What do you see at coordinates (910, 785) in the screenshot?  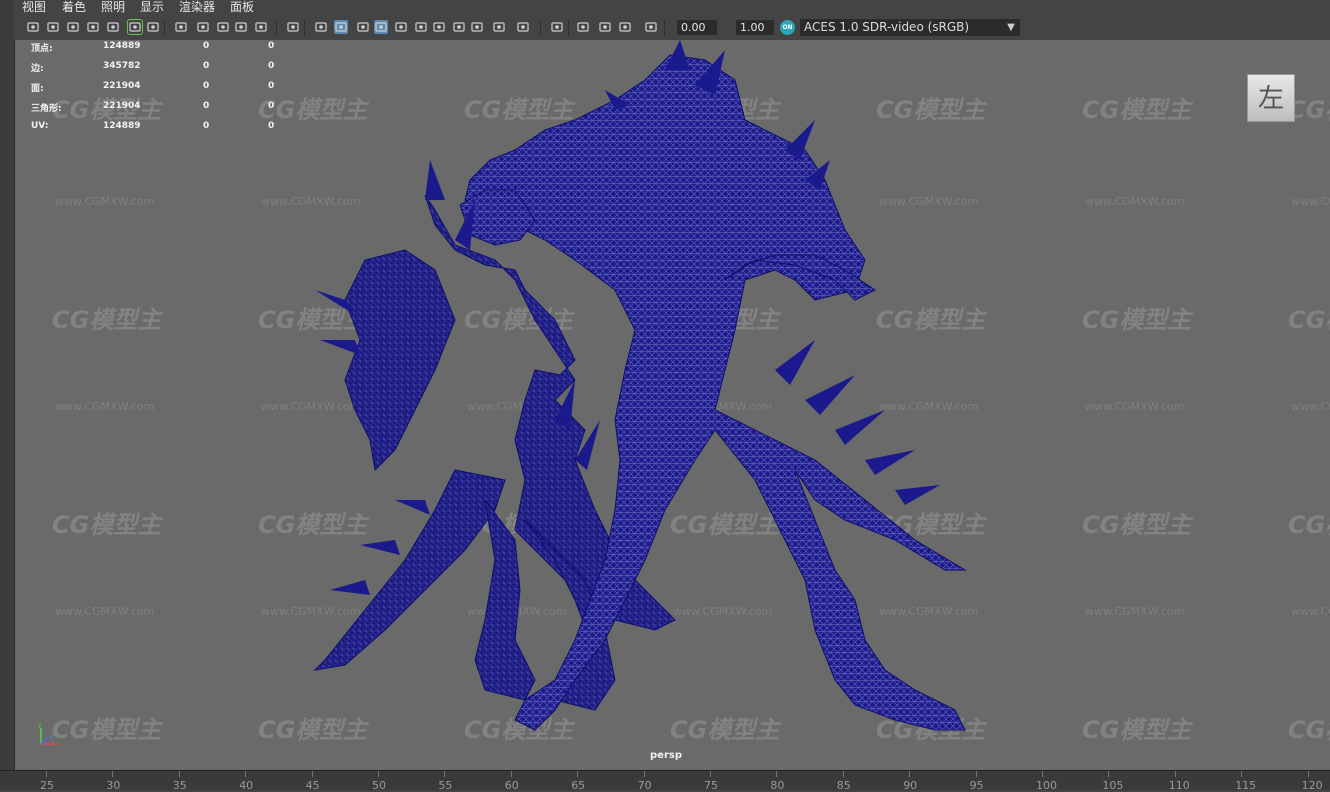 I see `timeline-tick-label: 90` at bounding box center [910, 785].